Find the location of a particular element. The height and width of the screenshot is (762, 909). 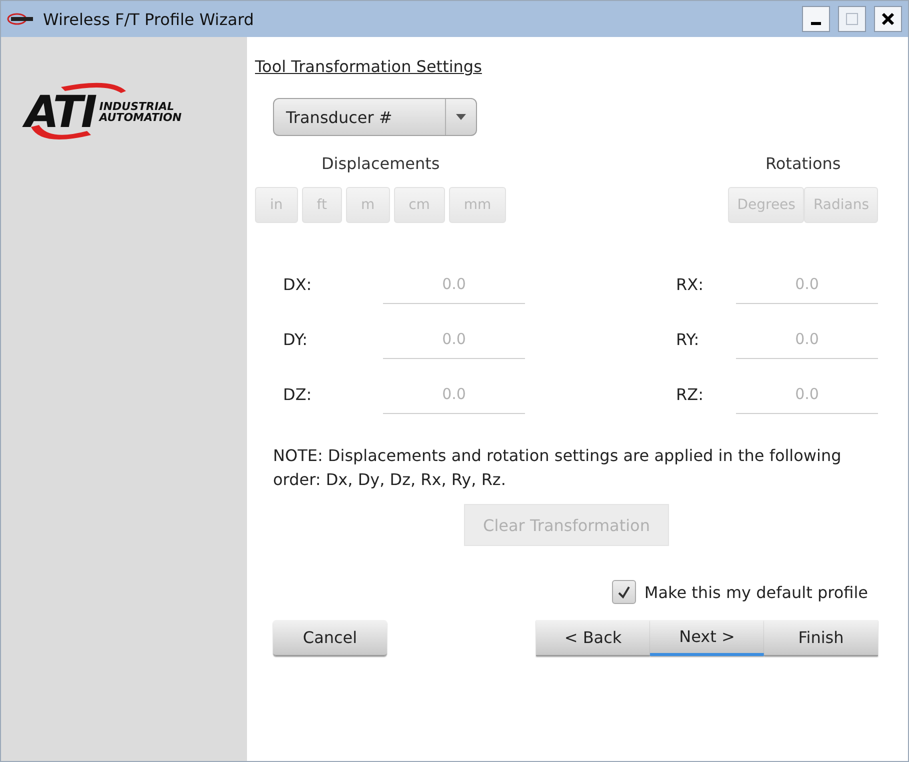

transducer-dropdown: Transducer # is located at coordinates (375, 117).